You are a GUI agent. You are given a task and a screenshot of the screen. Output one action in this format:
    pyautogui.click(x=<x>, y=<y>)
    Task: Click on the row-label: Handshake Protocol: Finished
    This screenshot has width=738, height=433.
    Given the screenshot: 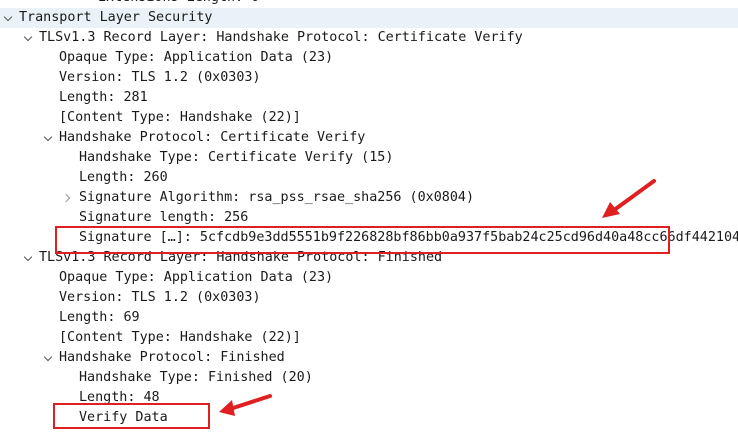 What is the action you would take?
    pyautogui.click(x=172, y=357)
    